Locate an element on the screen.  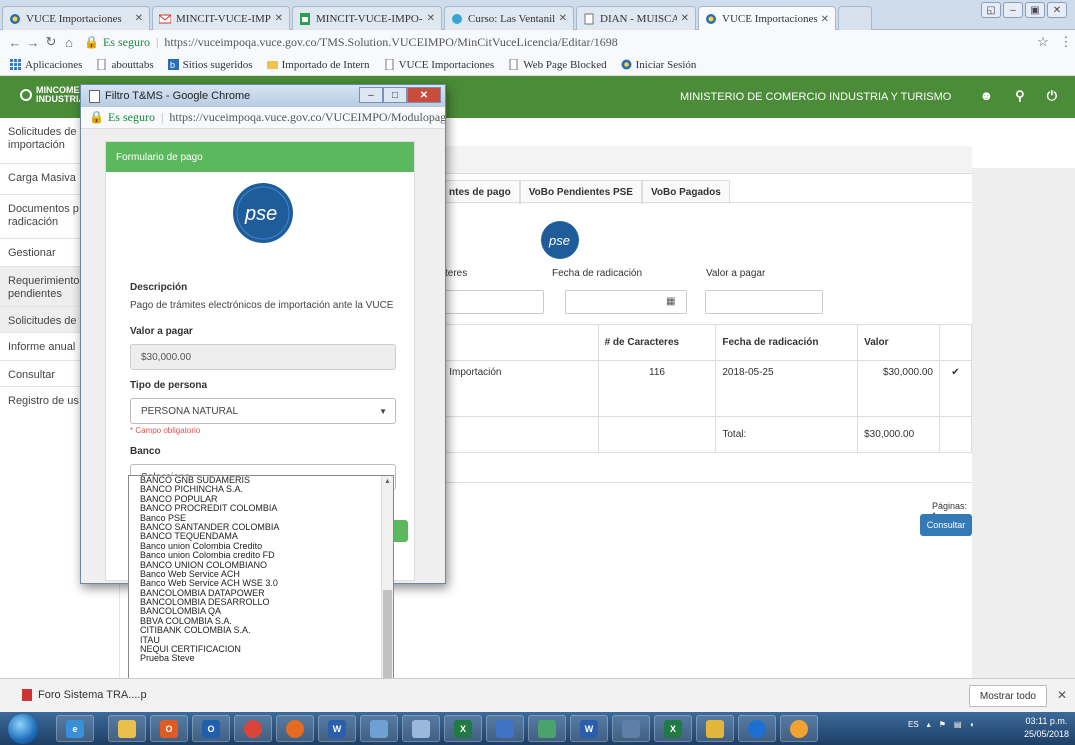
language-indicator: ES is located at coordinates (913, 724).